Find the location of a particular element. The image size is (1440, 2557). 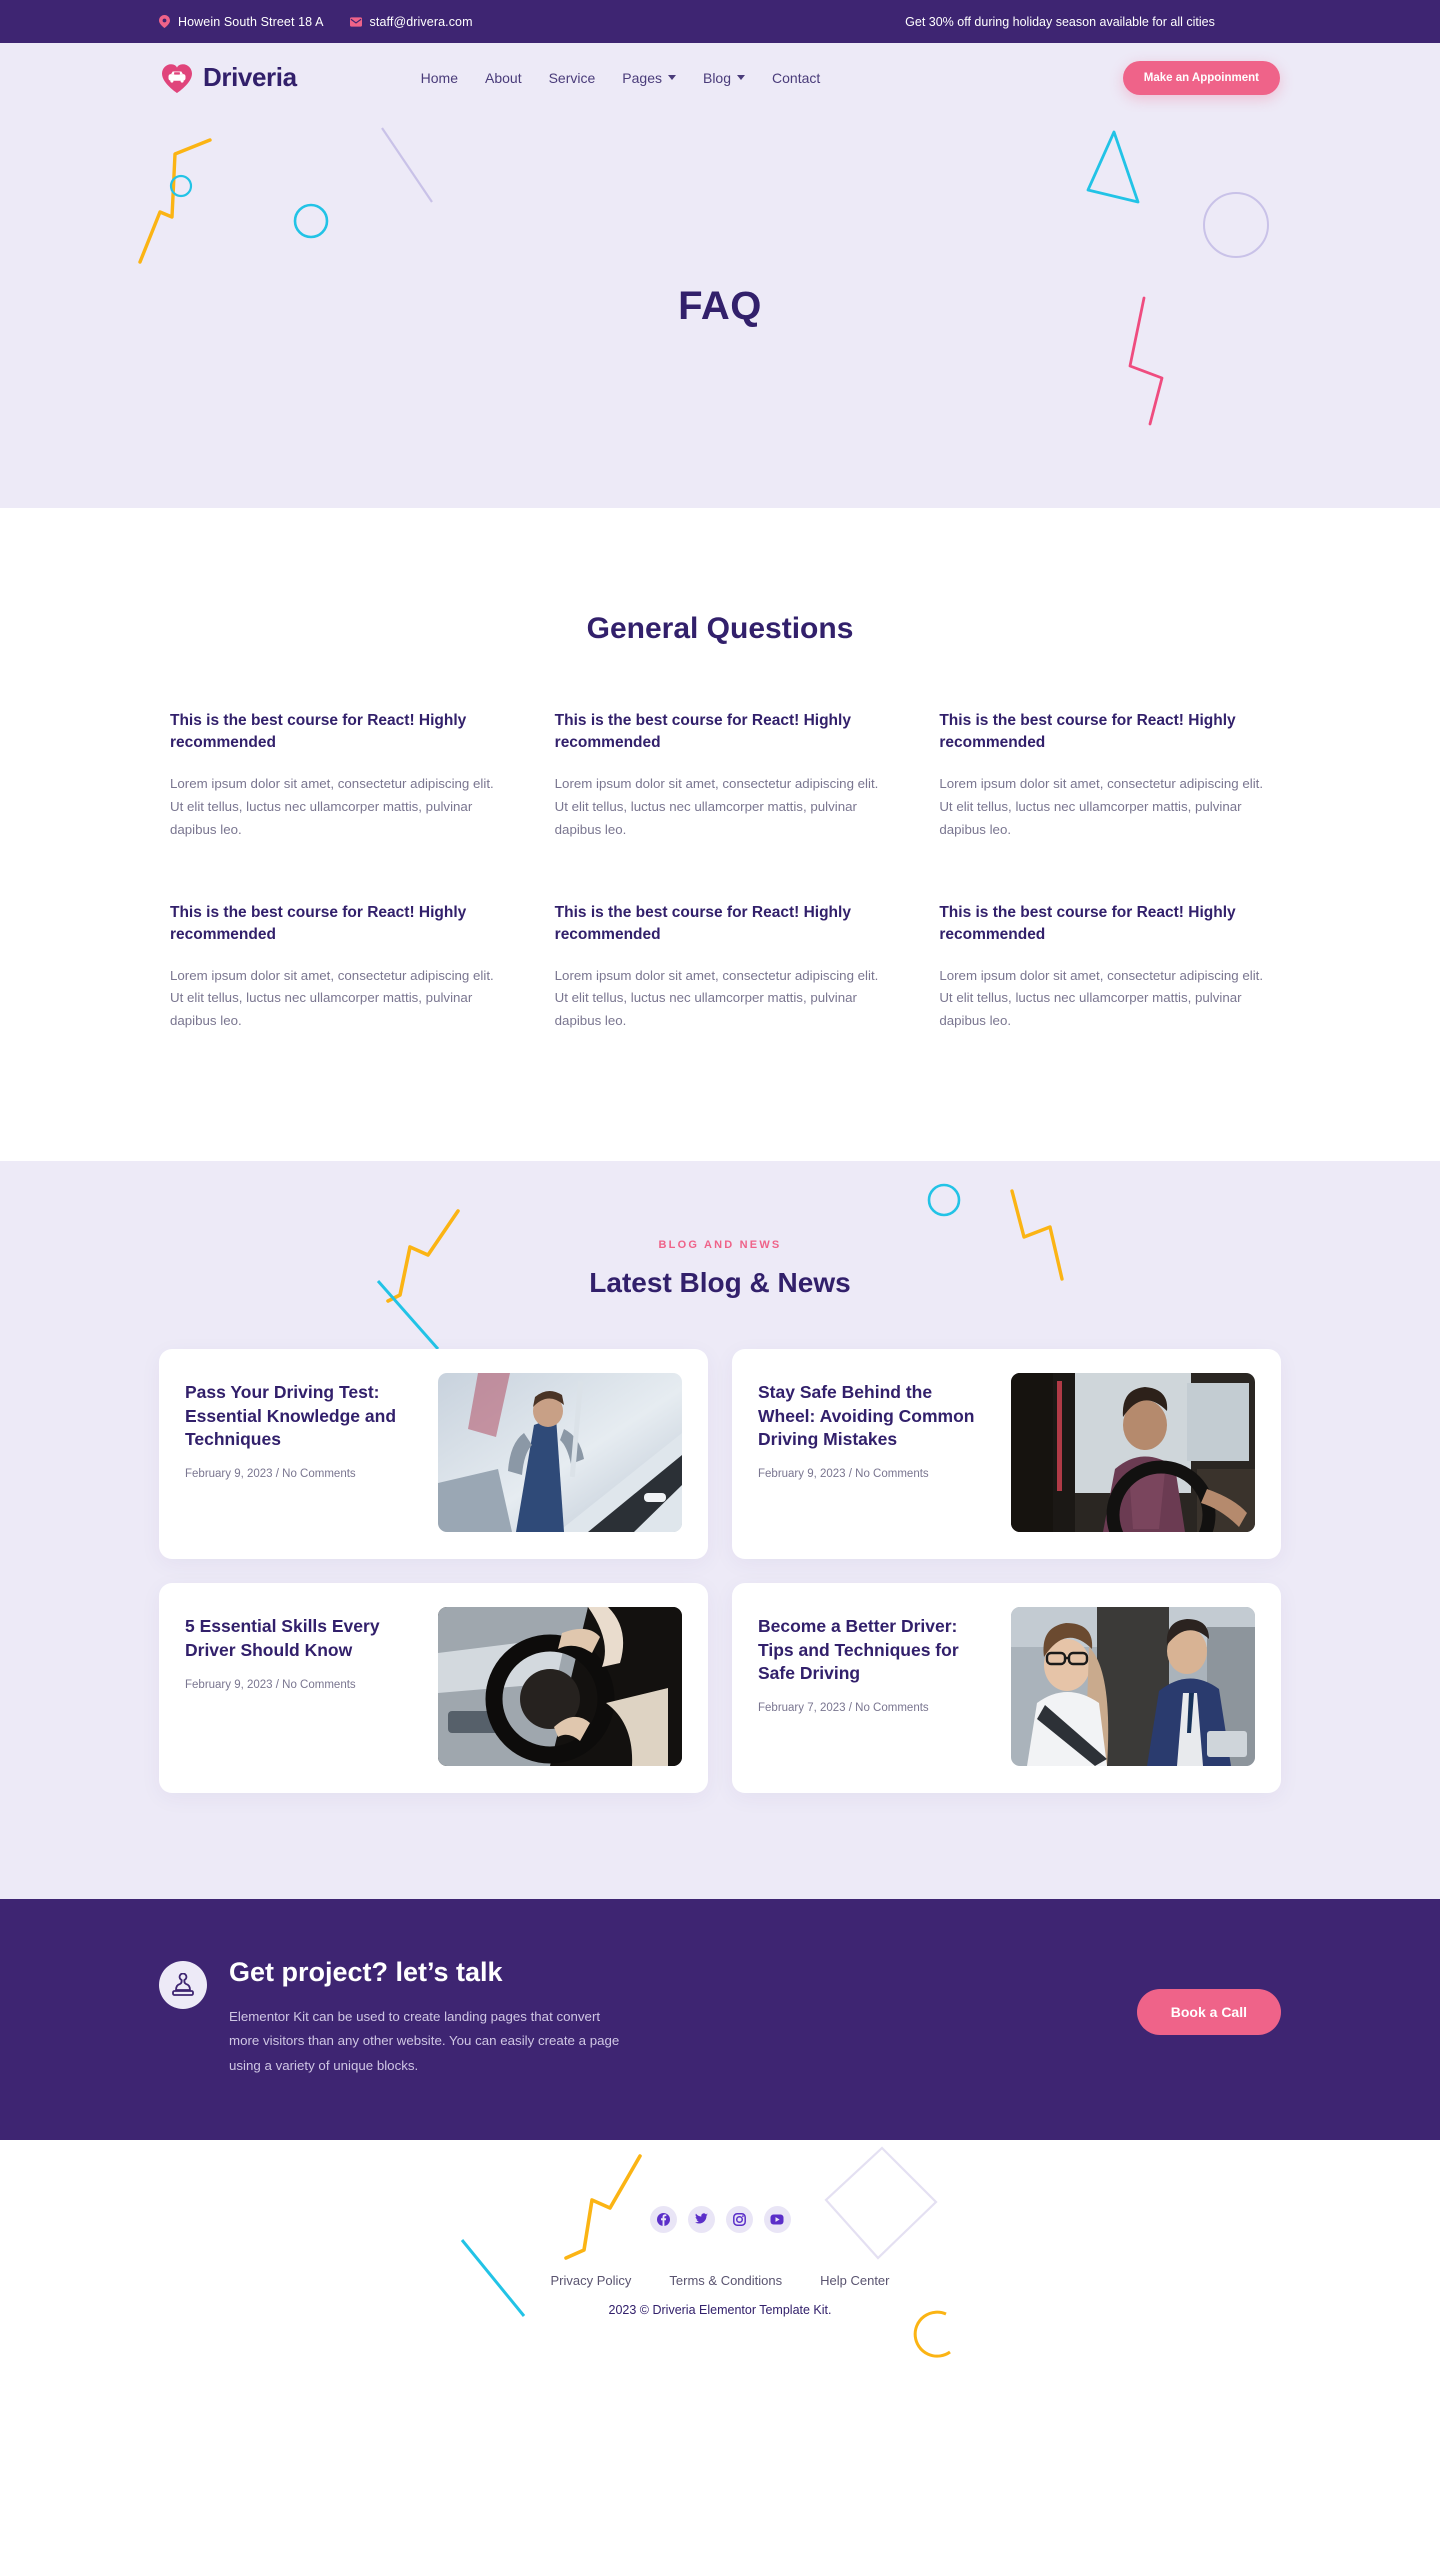

footer-social-links is located at coordinates (720, 2219).